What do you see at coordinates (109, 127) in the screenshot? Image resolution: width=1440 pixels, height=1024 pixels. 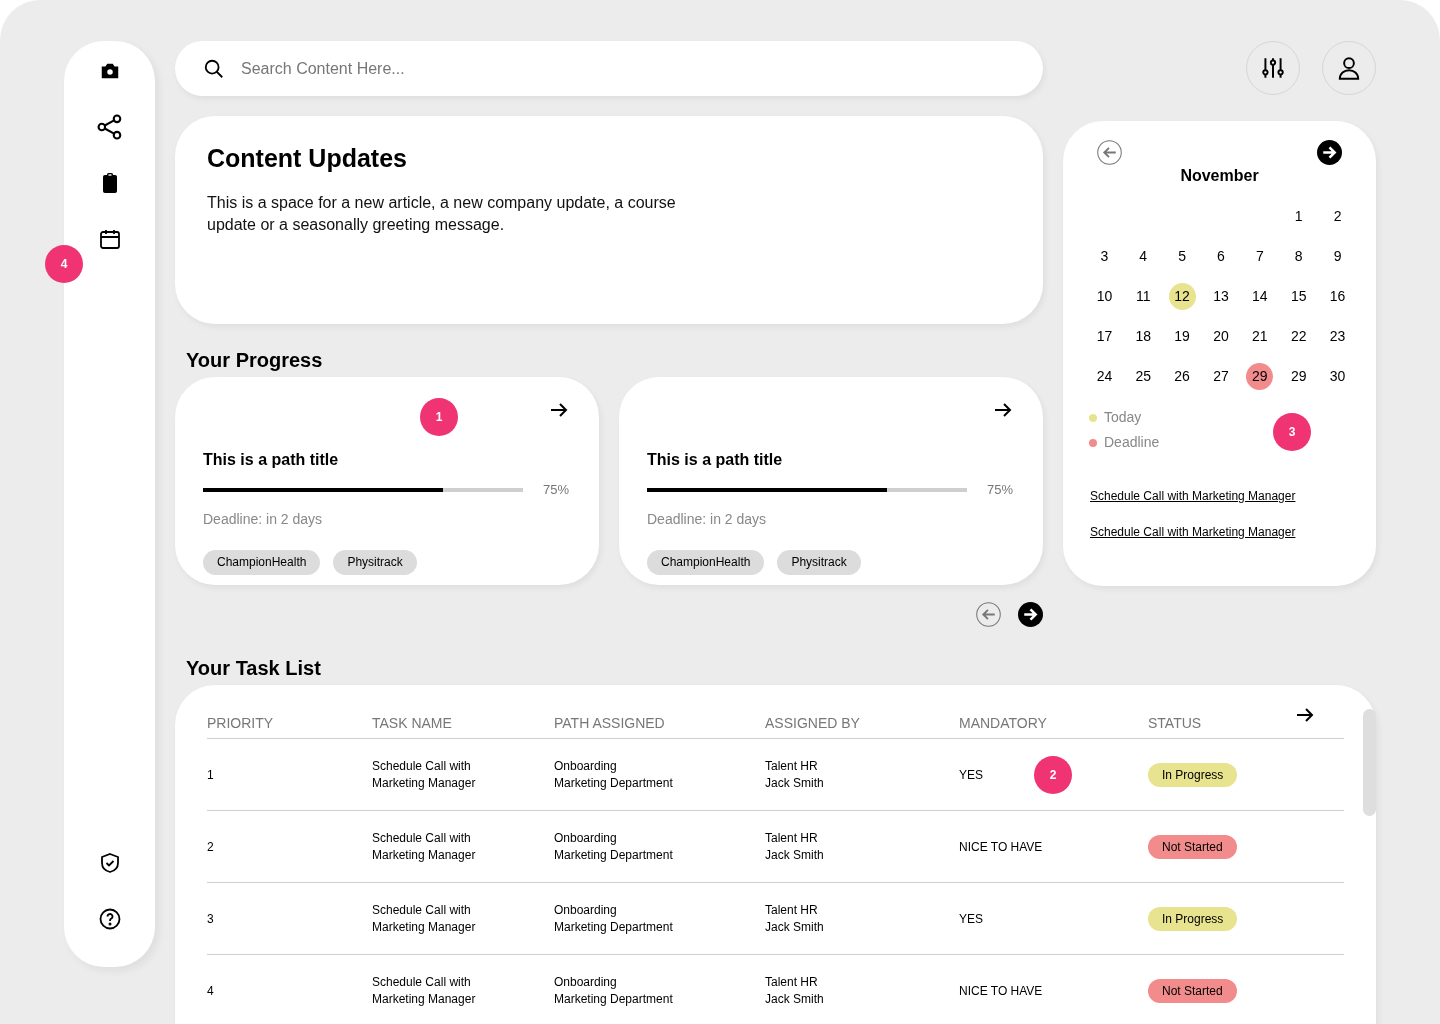 I see `share-icon` at bounding box center [109, 127].